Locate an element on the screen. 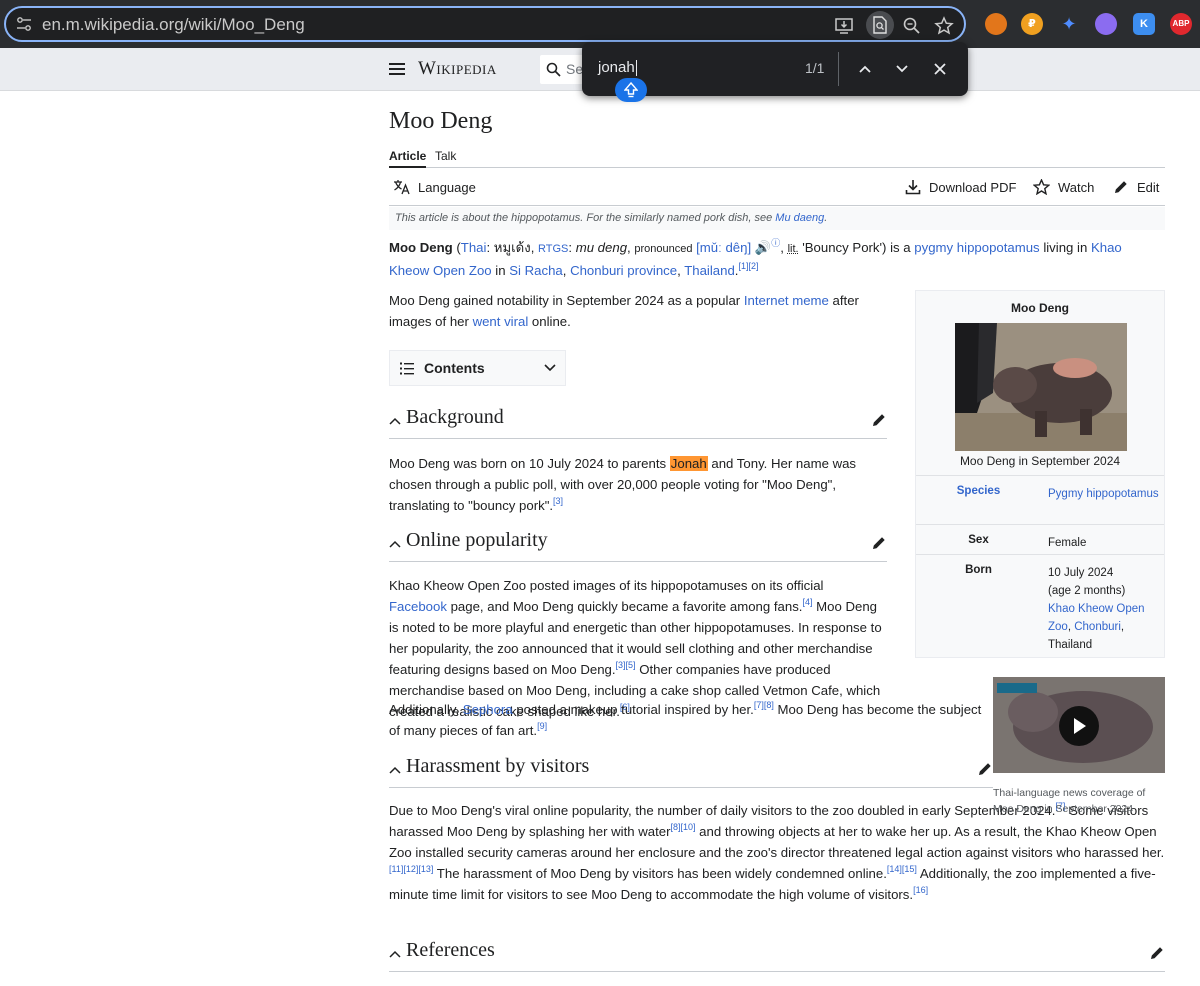 This screenshot has height=986, width=1200. citation-ref: [7][8] is located at coordinates (764, 705).